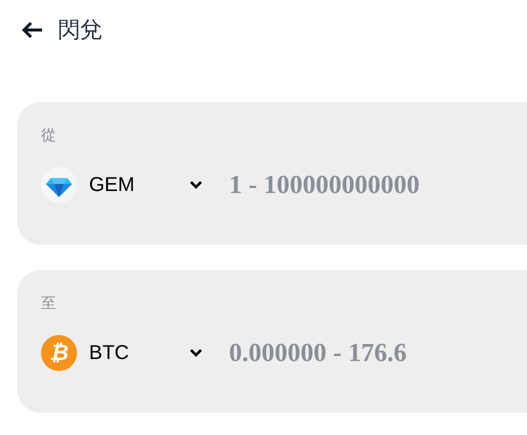 The image size is (527, 435). I want to click on amount-input: 0.000000 - 176.6, so click(378, 352).